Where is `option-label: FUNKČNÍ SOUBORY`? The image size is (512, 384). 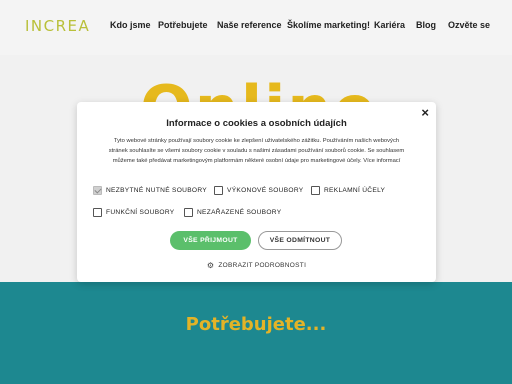
option-label: FUNKČNÍ SOUBORY is located at coordinates (140, 212).